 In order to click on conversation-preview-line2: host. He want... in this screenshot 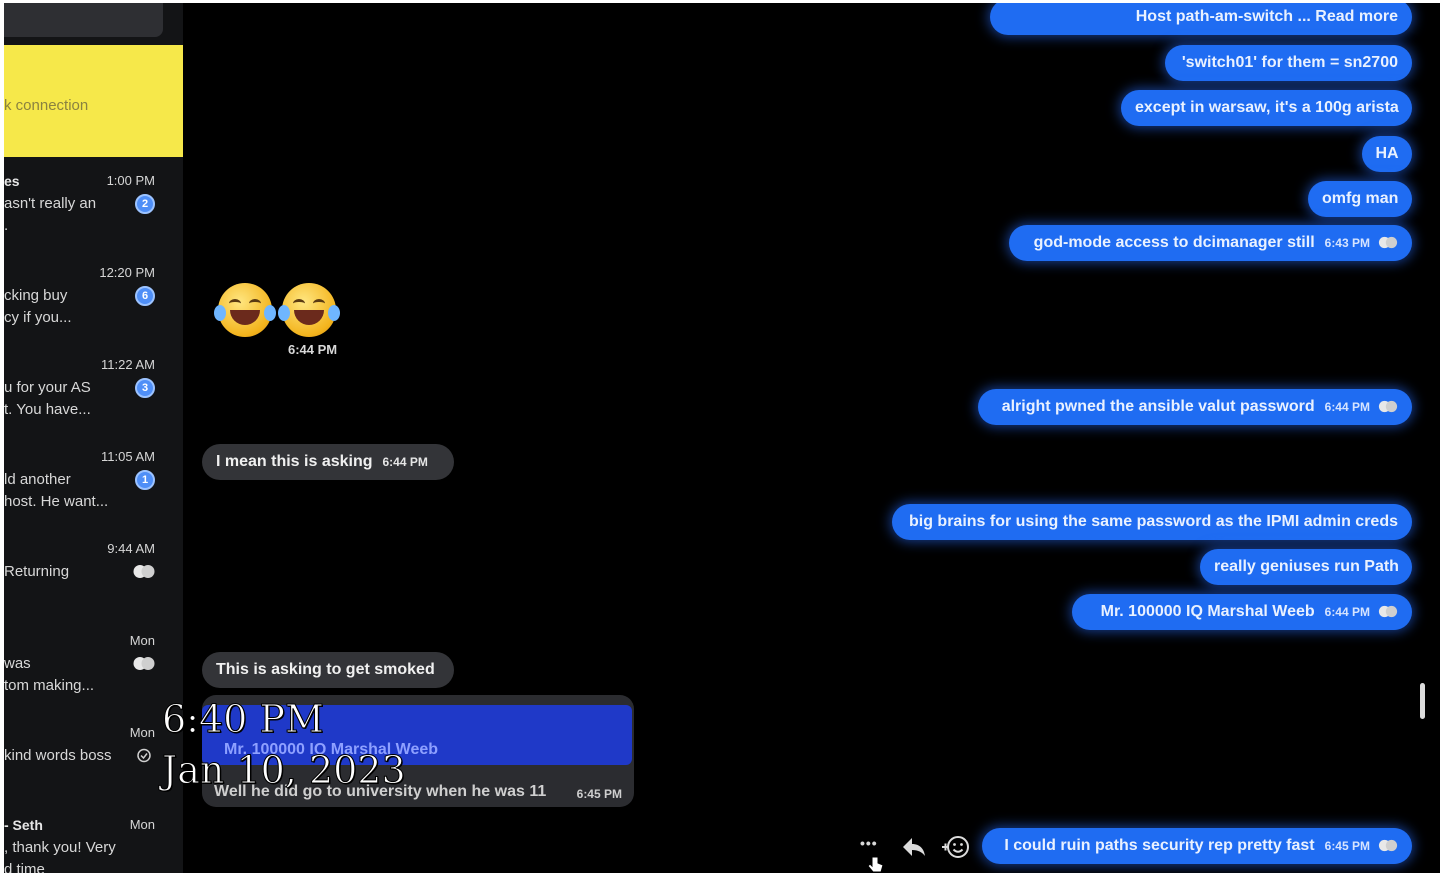, I will do `click(56, 501)`.